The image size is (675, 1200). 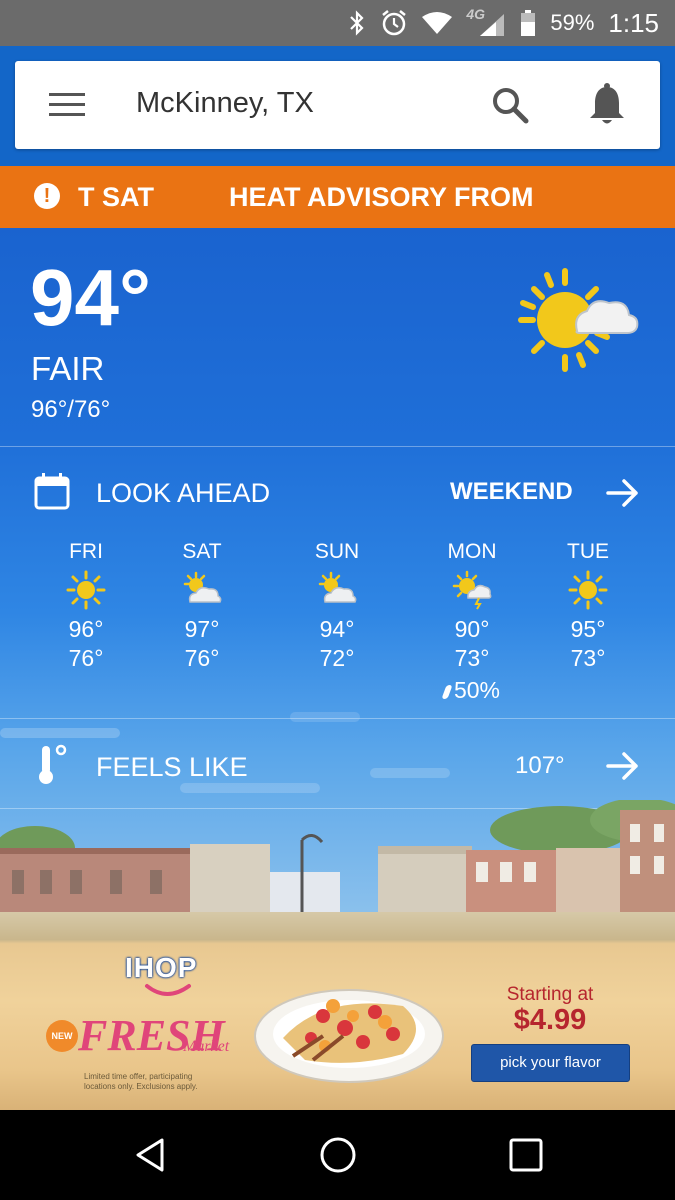 What do you see at coordinates (472, 551) in the screenshot?
I see `day-name: MON` at bounding box center [472, 551].